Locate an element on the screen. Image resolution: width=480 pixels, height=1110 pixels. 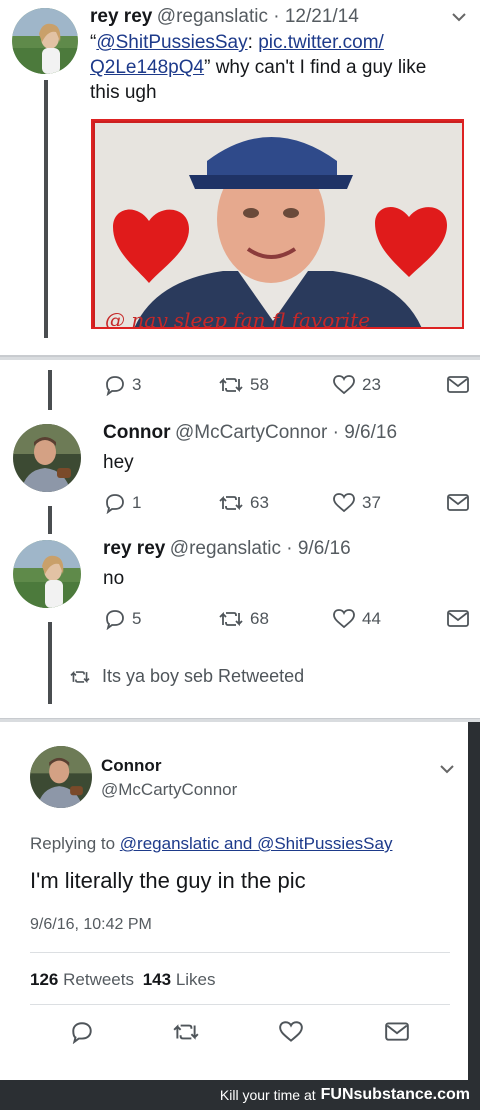
tweet-actions: 5 68 44 is located at coordinates (240, 623).